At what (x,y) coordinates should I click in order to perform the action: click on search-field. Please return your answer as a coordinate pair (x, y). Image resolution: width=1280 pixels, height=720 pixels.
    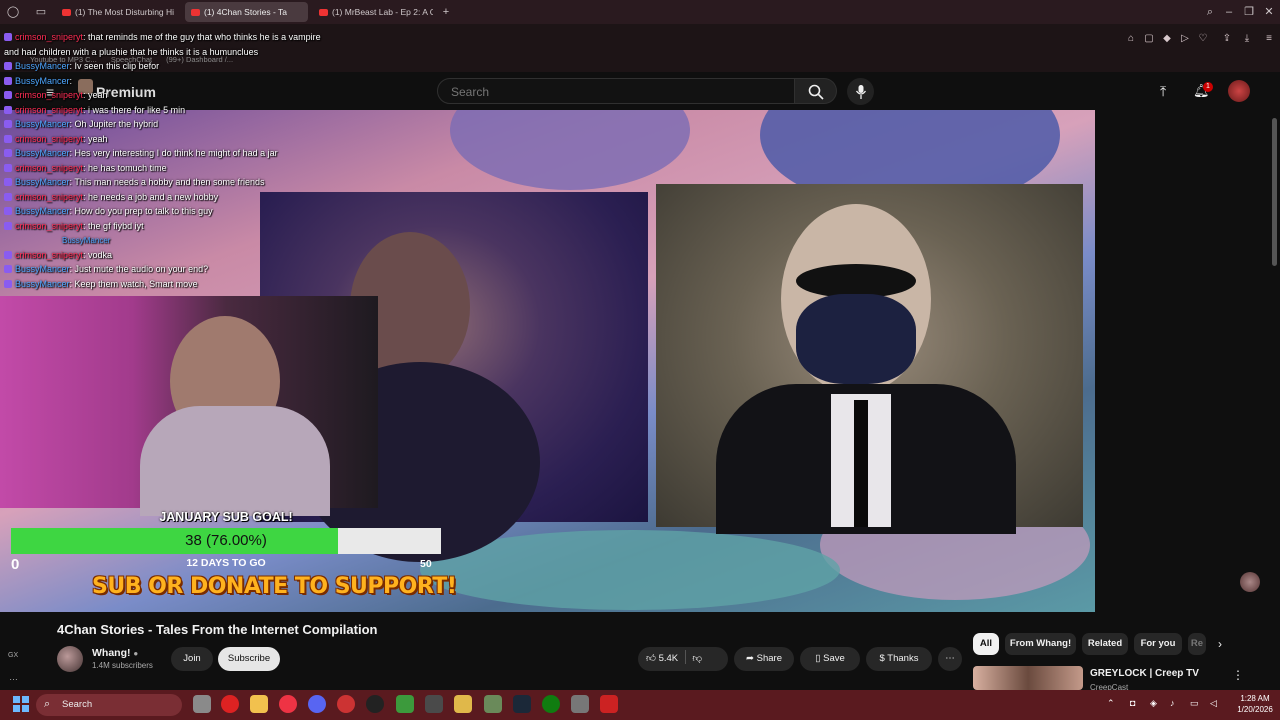
    Looking at the image, I should click on (616, 91).